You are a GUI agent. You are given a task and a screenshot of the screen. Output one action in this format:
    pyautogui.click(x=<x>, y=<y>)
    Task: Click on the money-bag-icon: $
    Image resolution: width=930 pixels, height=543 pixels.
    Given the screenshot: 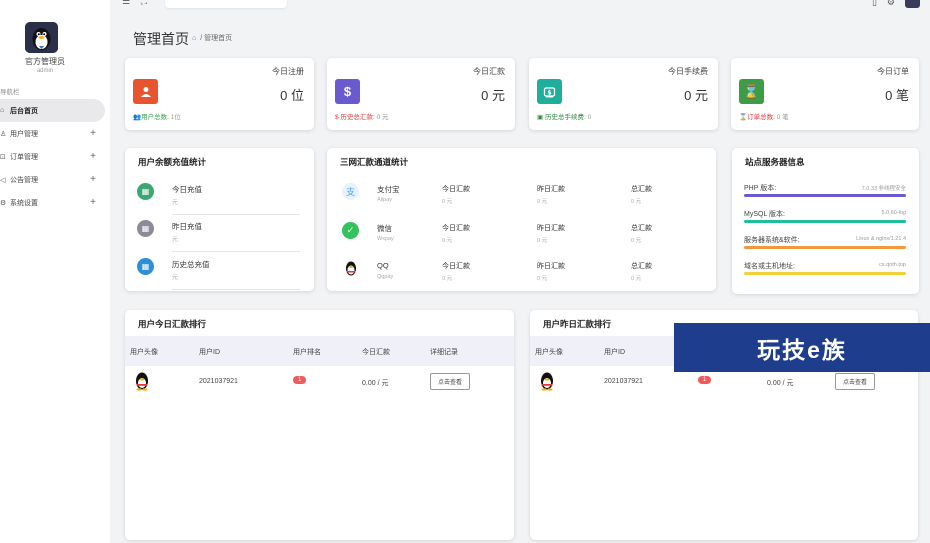 What is the action you would take?
    pyautogui.click(x=549, y=91)
    